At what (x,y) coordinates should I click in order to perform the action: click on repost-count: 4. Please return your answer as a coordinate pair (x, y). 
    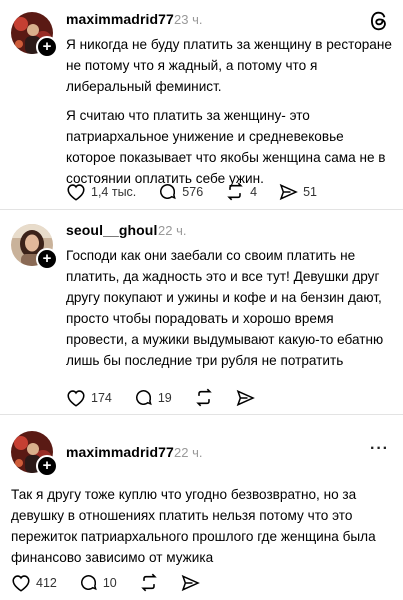
    Looking at the image, I should click on (254, 191).